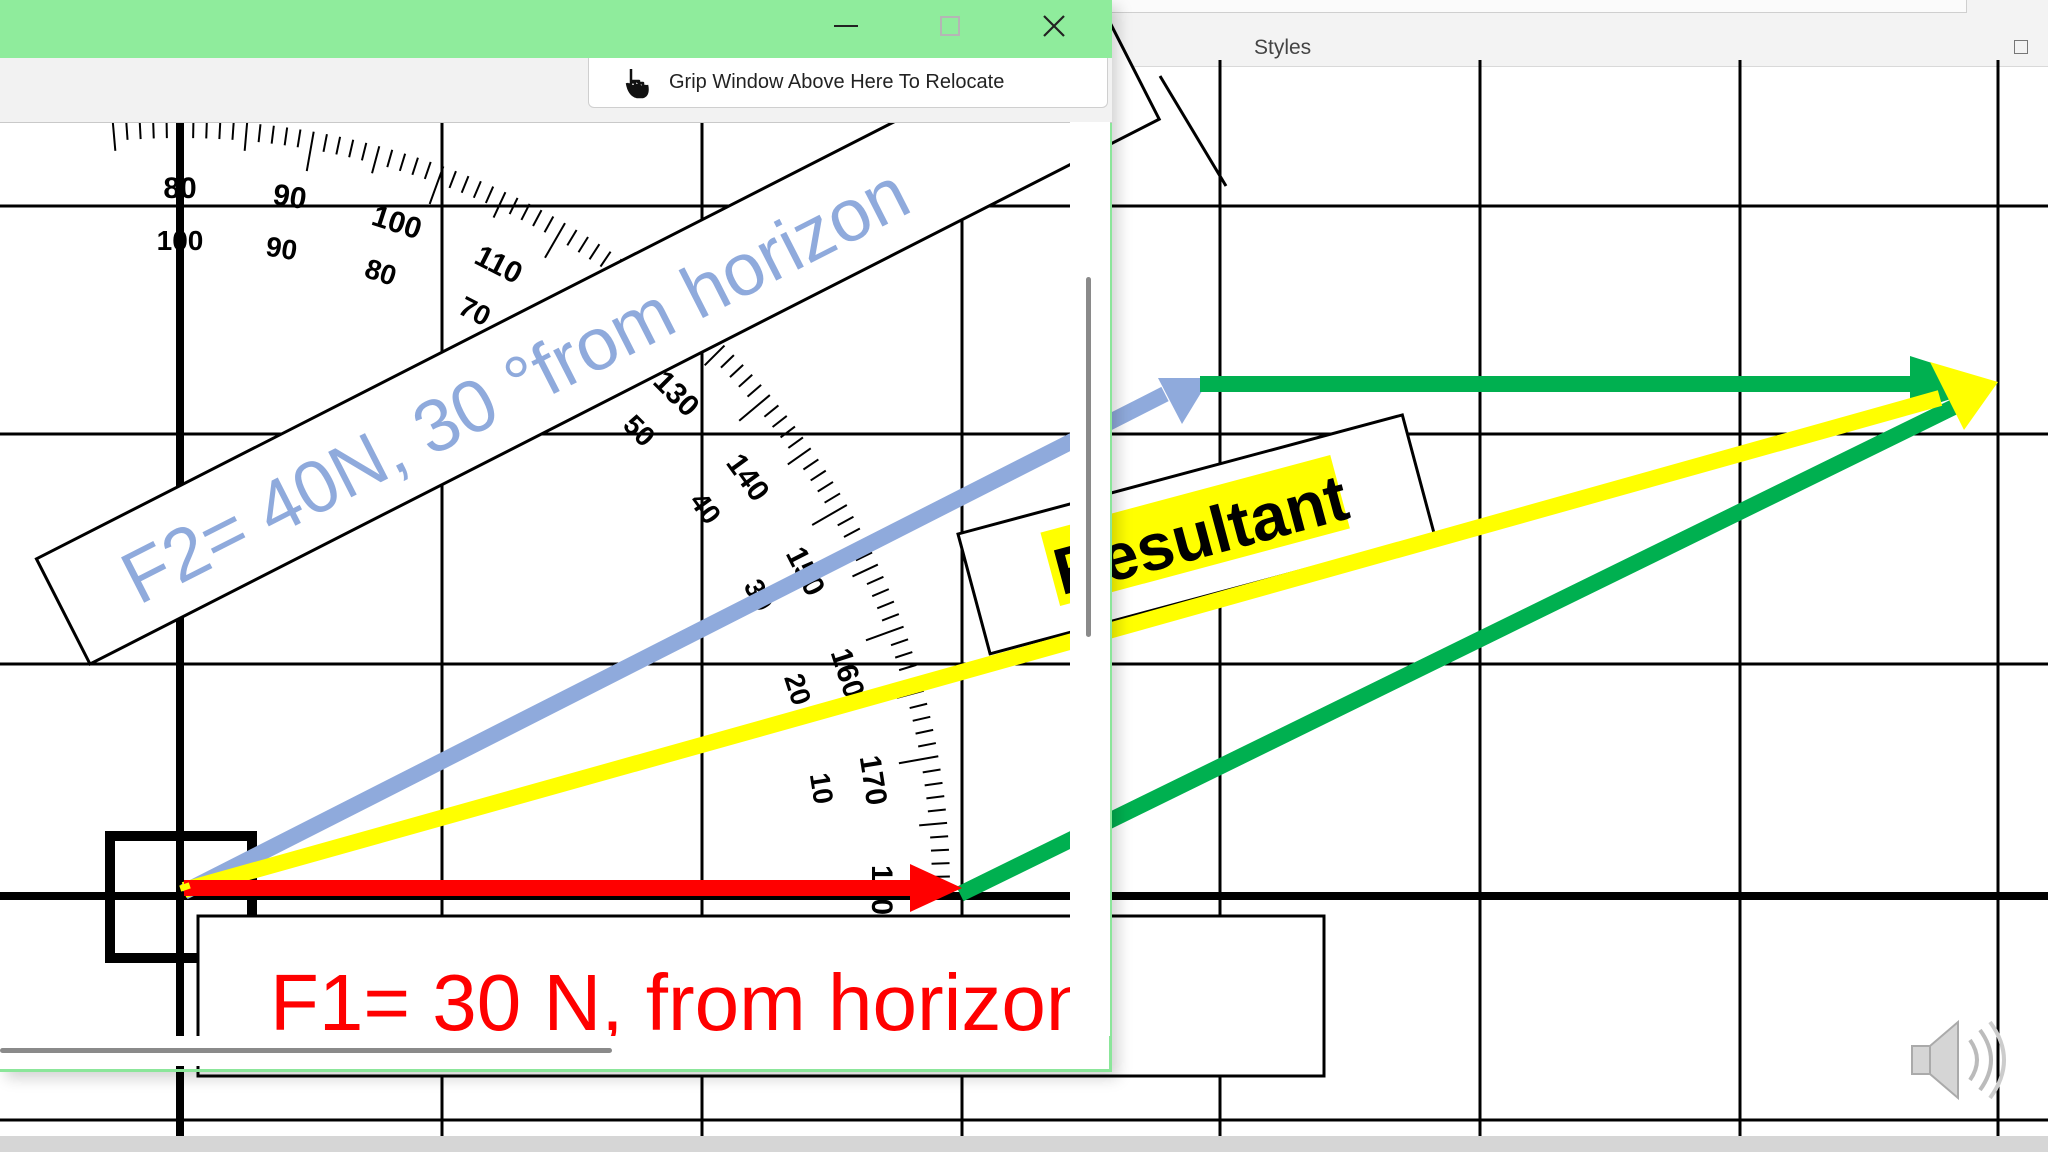  I want to click on maximize-button, so click(950, 26).